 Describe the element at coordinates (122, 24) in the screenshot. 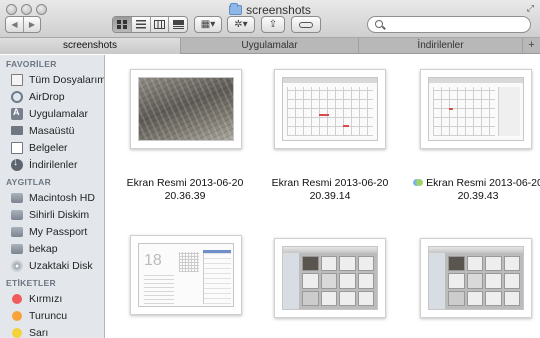

I see `icon-view-button` at that location.